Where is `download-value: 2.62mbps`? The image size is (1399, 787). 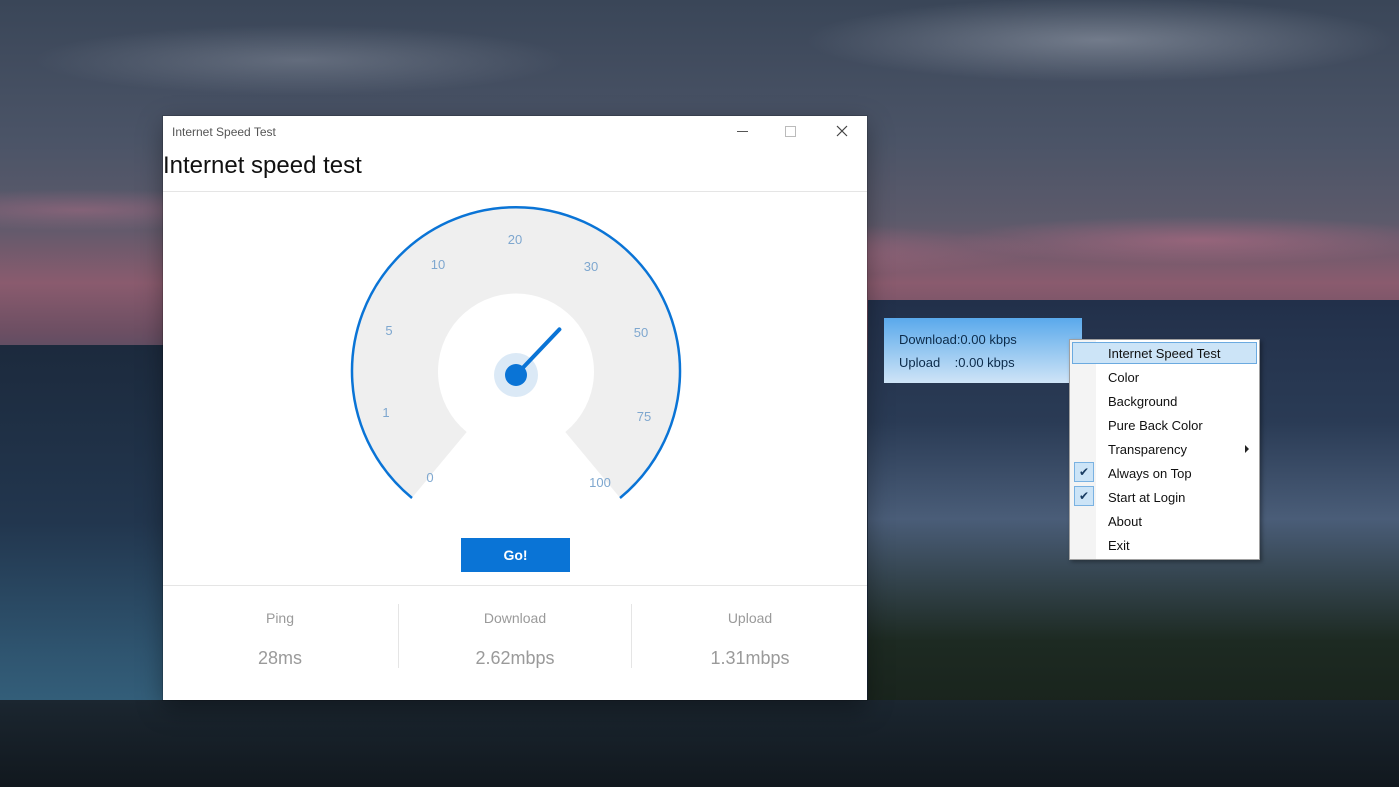
download-value: 2.62mbps is located at coordinates (515, 658).